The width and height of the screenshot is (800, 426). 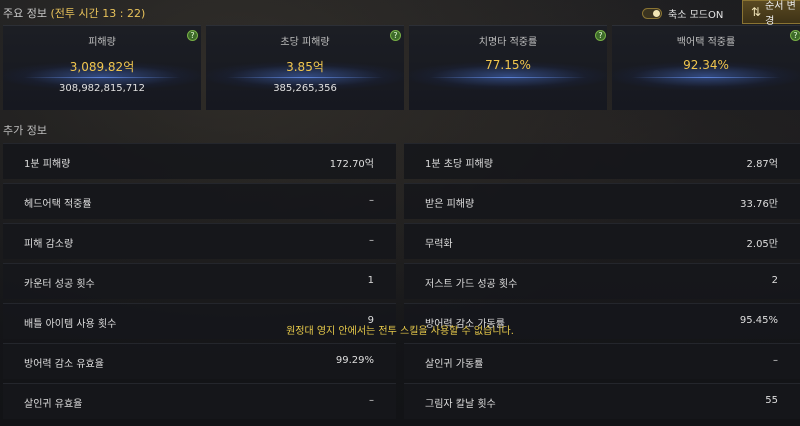 I want to click on info-row: 헤드어택 적중률 –, so click(x=199, y=201).